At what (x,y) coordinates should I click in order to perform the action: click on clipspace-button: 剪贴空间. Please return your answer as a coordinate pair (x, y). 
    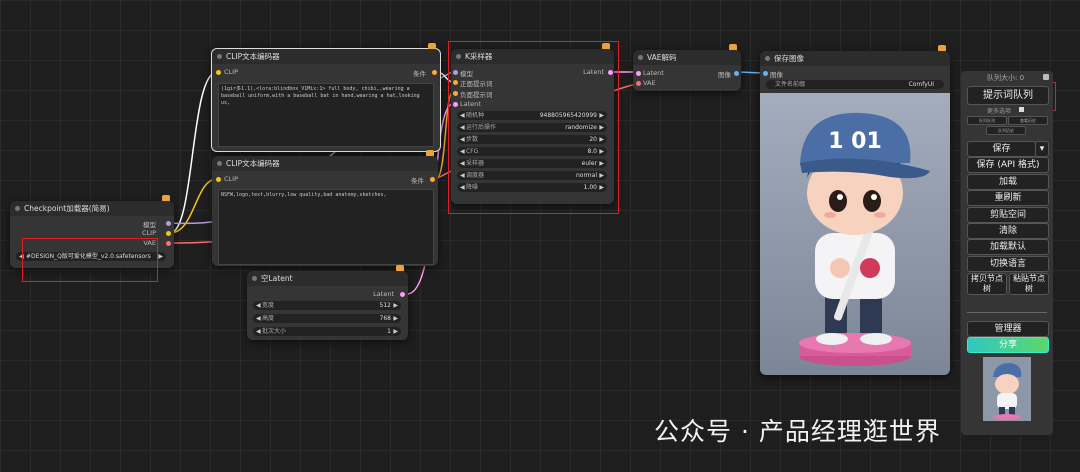
    Looking at the image, I should click on (1008, 215).